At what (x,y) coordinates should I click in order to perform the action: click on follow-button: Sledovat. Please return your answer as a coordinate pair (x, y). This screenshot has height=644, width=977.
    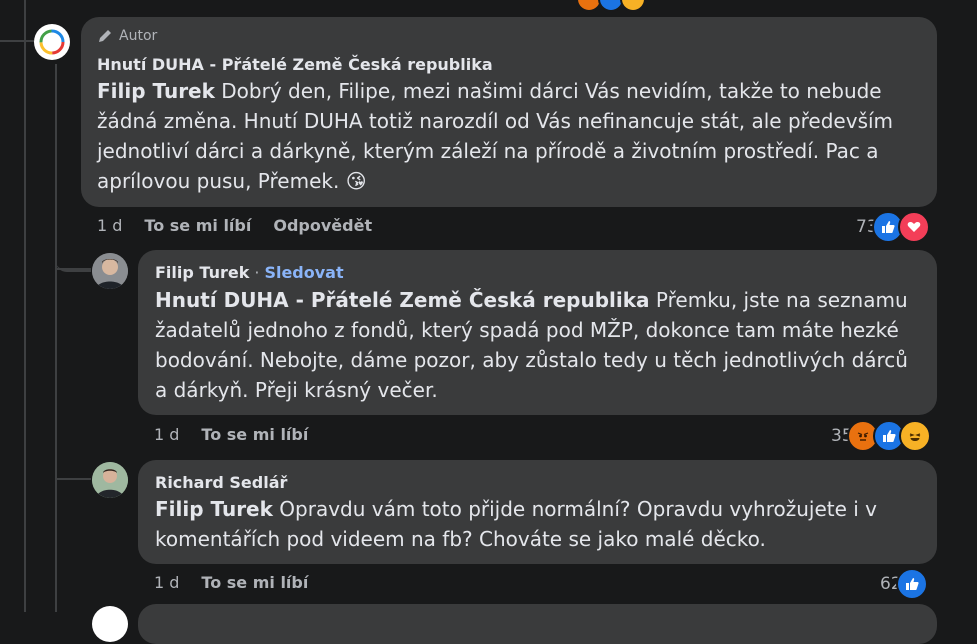
    Looking at the image, I should click on (303, 272).